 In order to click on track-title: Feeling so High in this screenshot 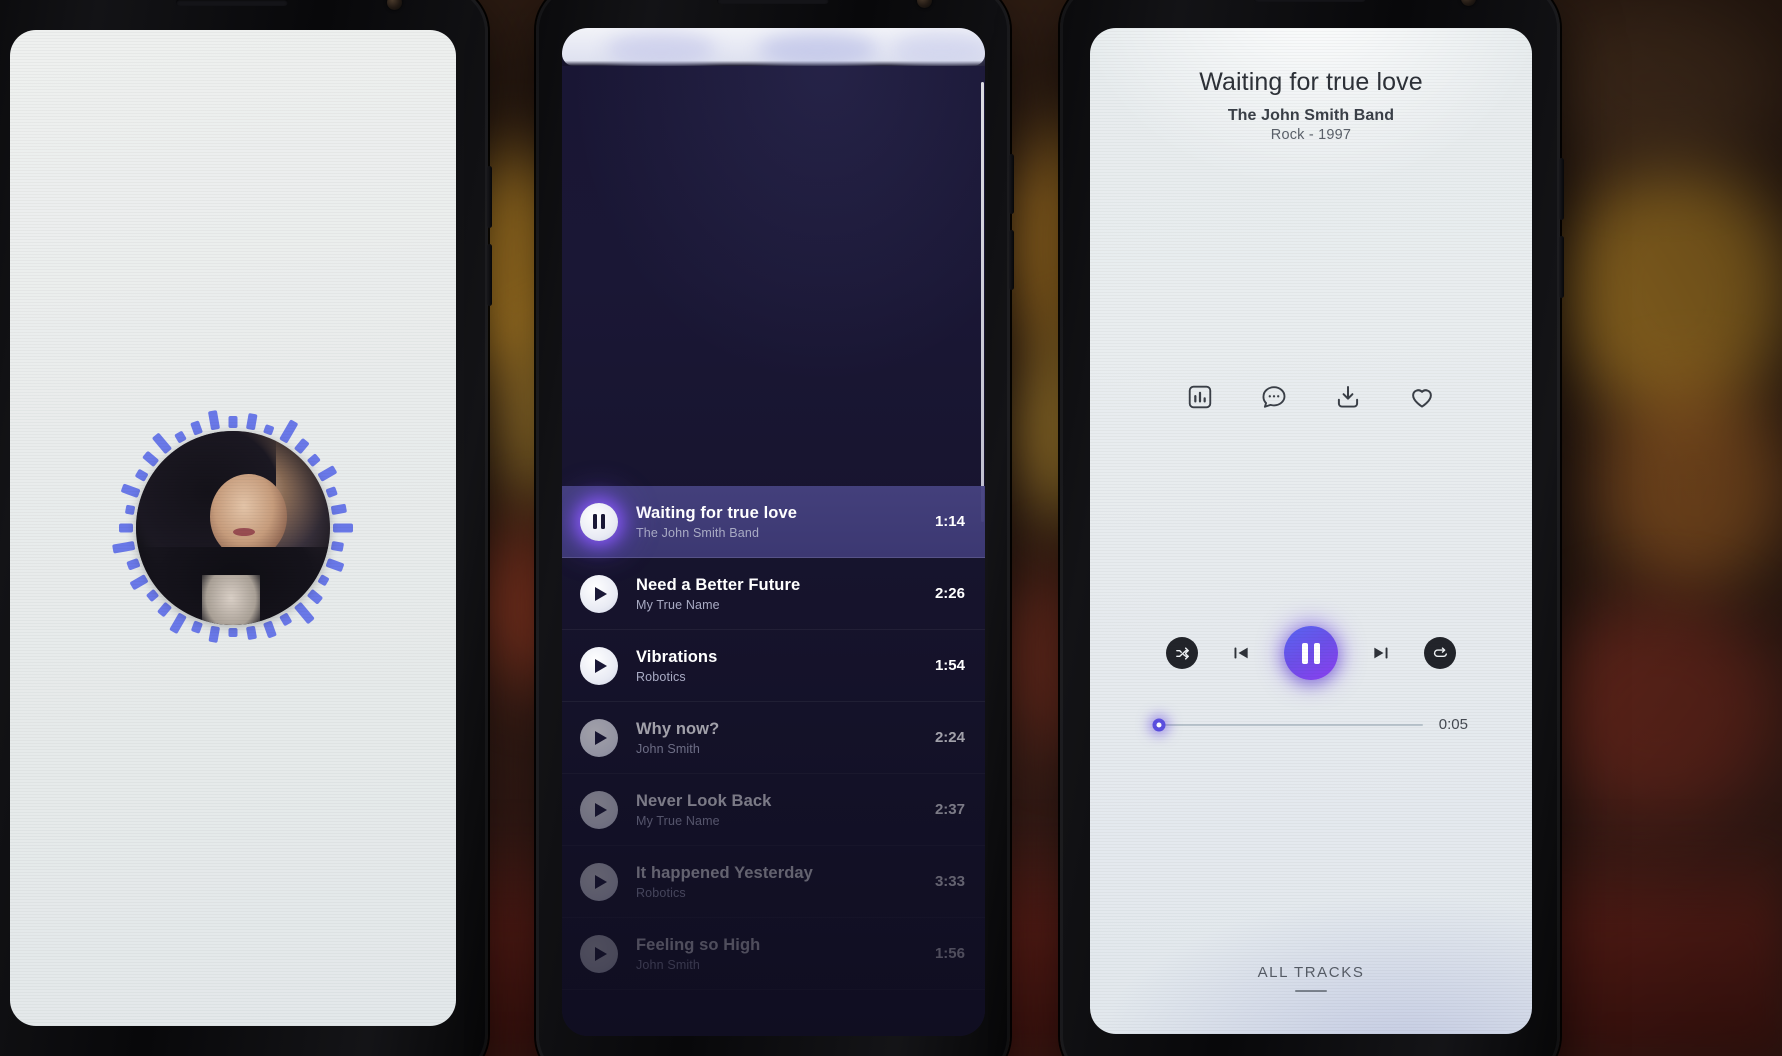, I will do `click(698, 944)`.